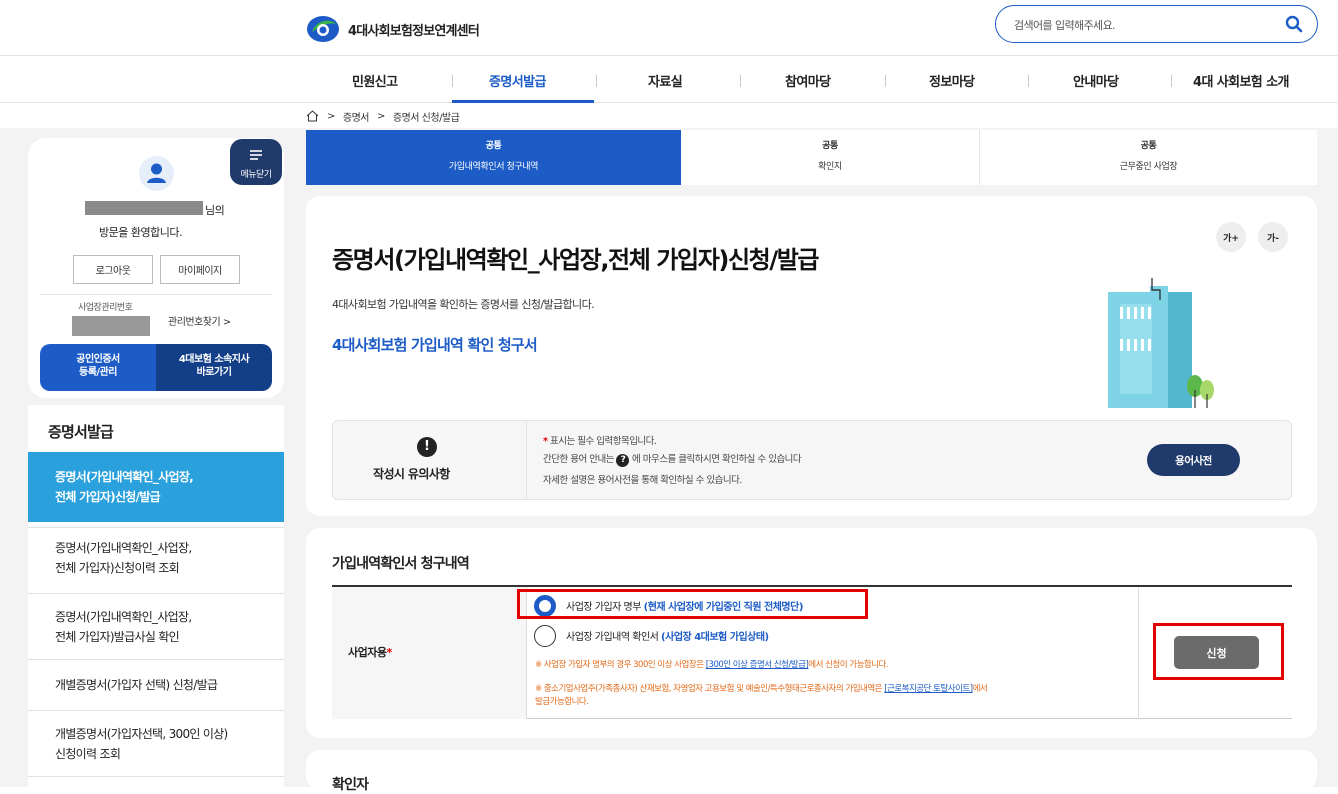 Image resolution: width=1338 pixels, height=794 pixels. Describe the element at coordinates (614, 637) in the screenshot. I see `option-label: 사업장 가입내역 확인서` at that location.